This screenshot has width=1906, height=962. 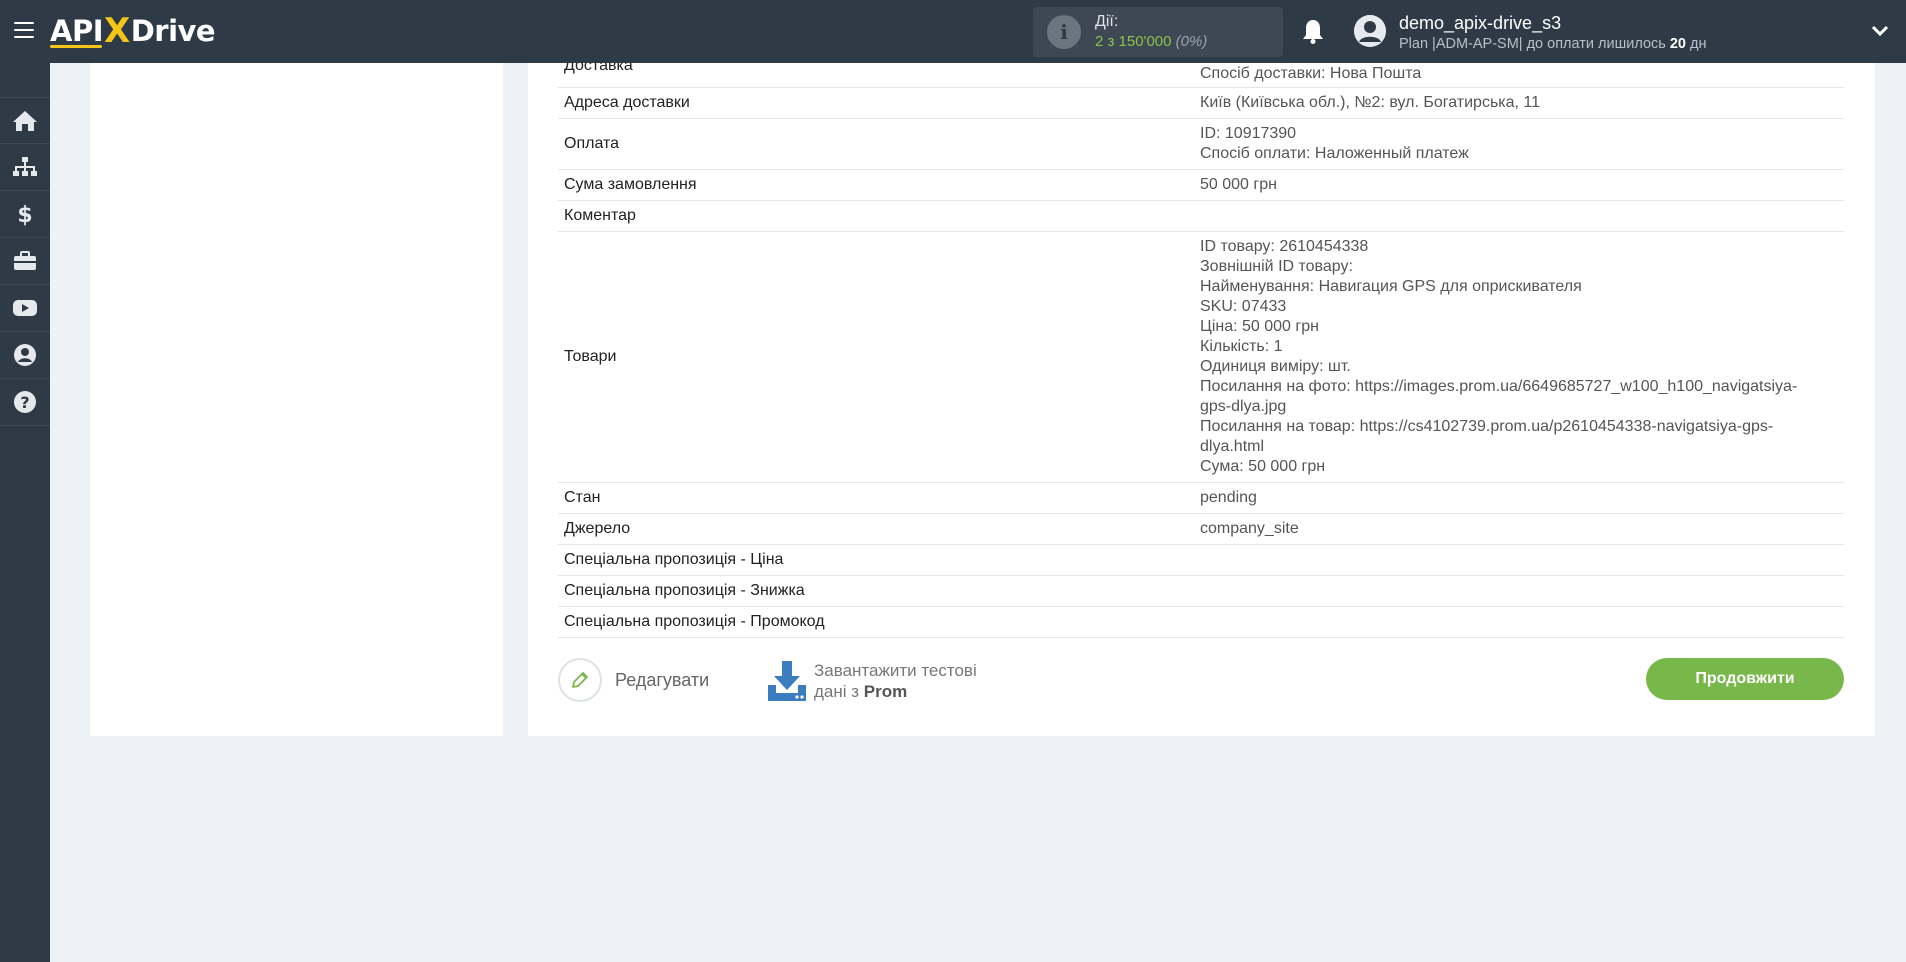 What do you see at coordinates (1243, 406) in the screenshot?
I see `row-value-line: gps-dlya.jpg` at bounding box center [1243, 406].